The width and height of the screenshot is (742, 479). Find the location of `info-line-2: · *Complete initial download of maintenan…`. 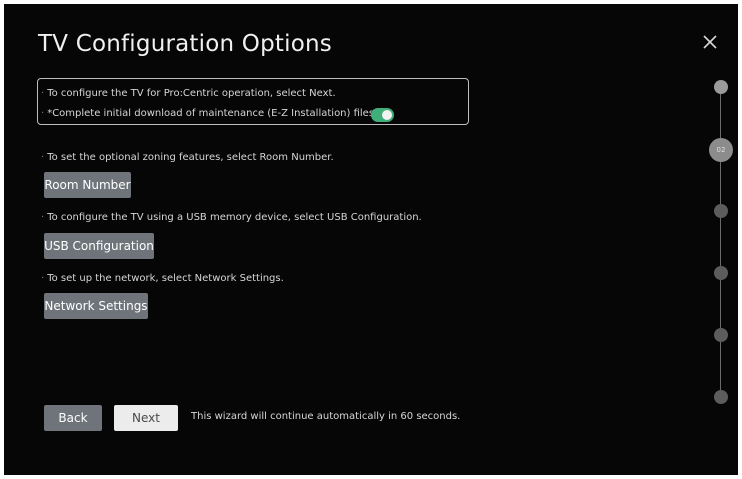

info-line-2: · *Complete initial download of maintenan… is located at coordinates (209, 113).